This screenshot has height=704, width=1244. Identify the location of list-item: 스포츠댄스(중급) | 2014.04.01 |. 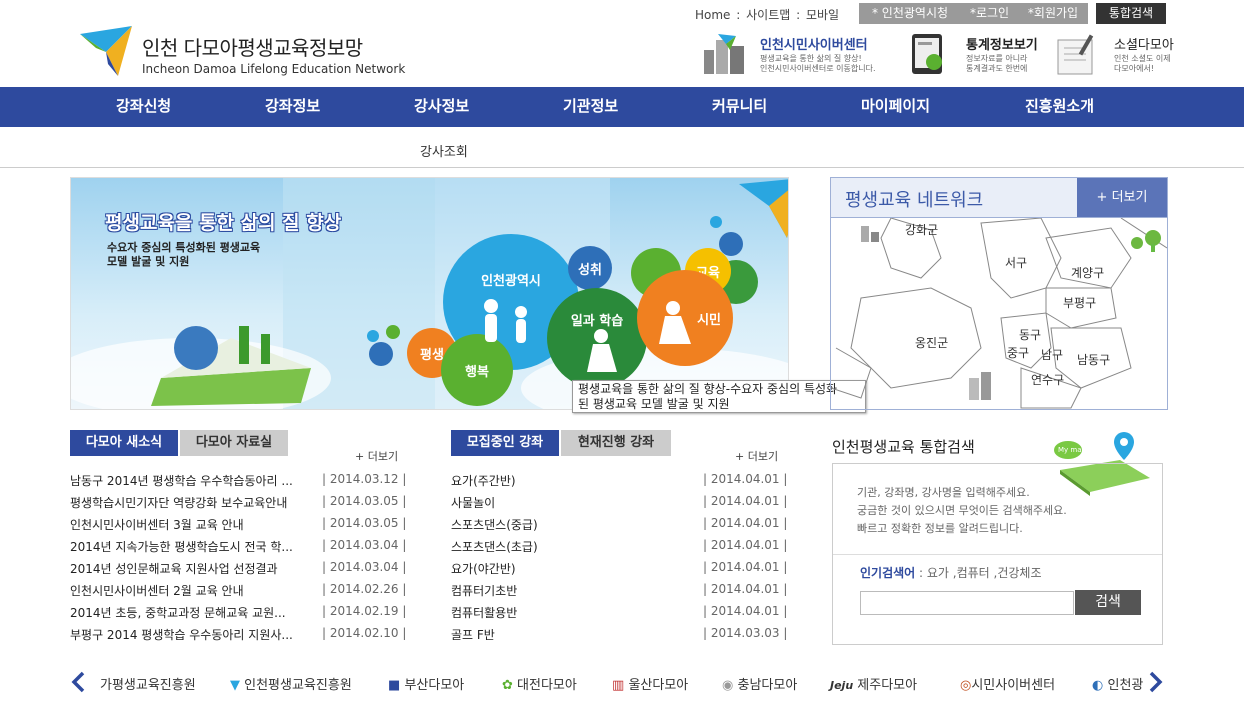
(619, 527).